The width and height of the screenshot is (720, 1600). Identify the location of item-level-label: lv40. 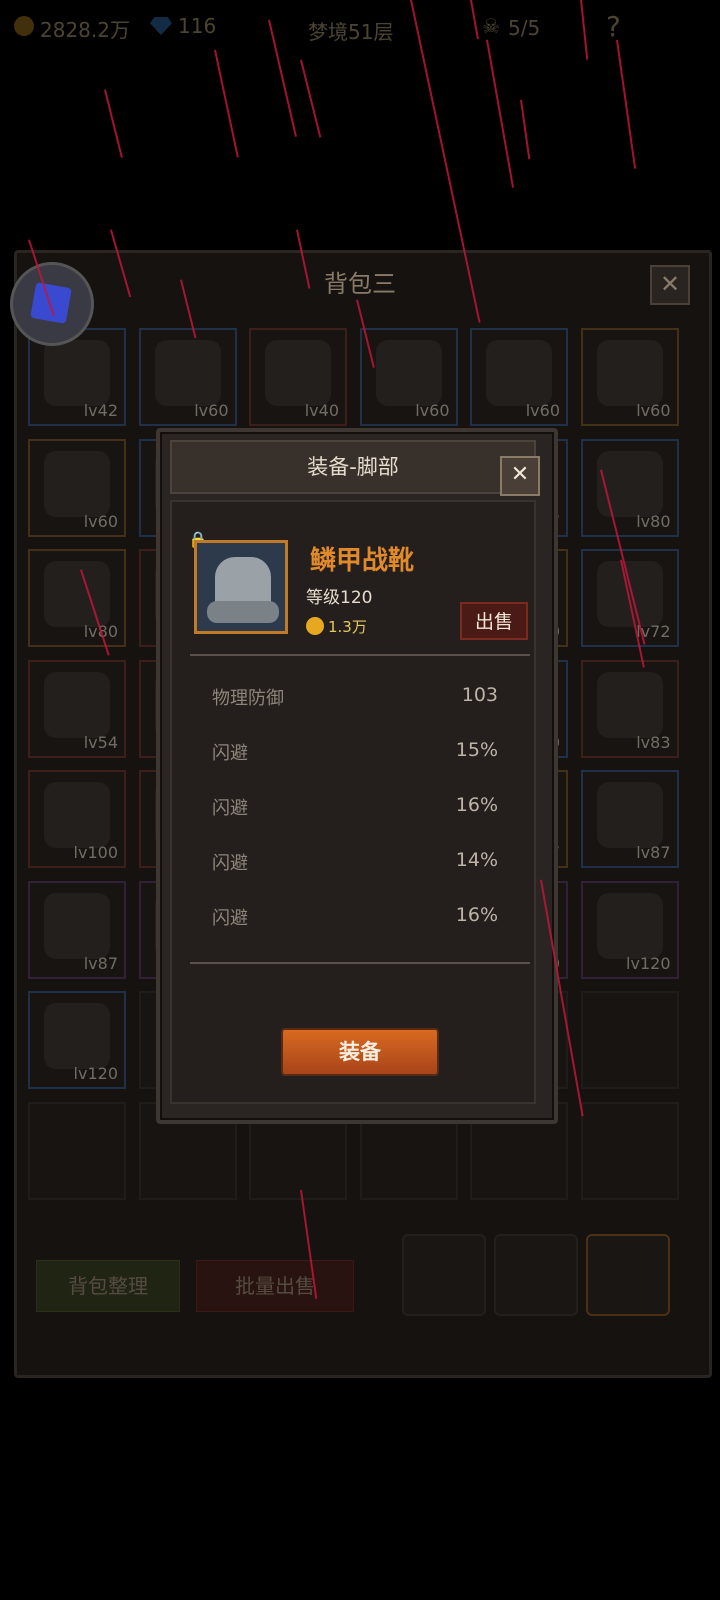
(321, 410).